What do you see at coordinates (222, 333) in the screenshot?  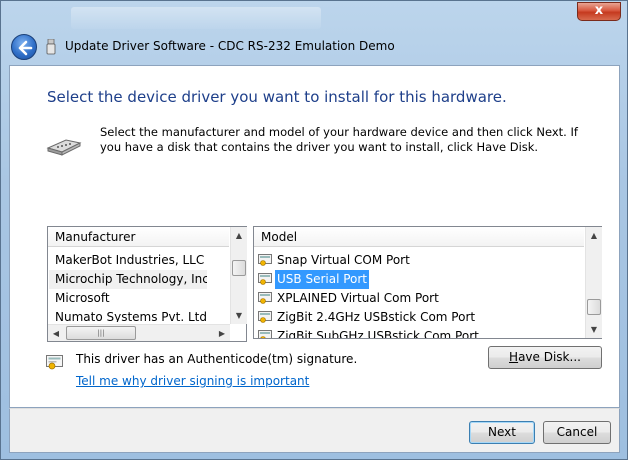 I see `scroll-right-arrow-icon: ▶` at bounding box center [222, 333].